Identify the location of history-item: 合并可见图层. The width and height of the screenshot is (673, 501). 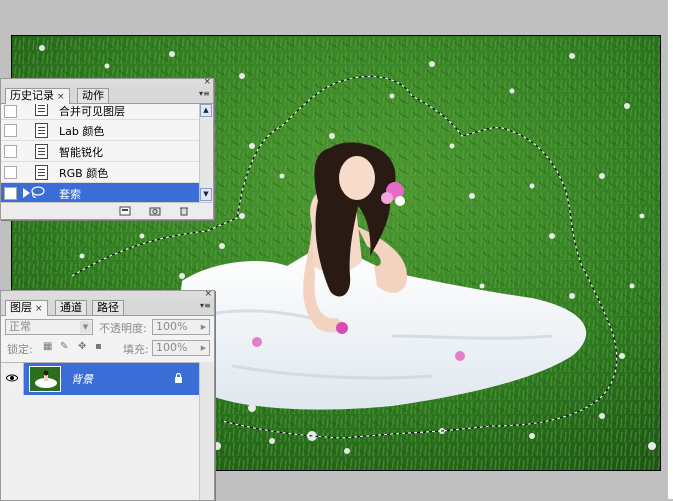
(100, 112).